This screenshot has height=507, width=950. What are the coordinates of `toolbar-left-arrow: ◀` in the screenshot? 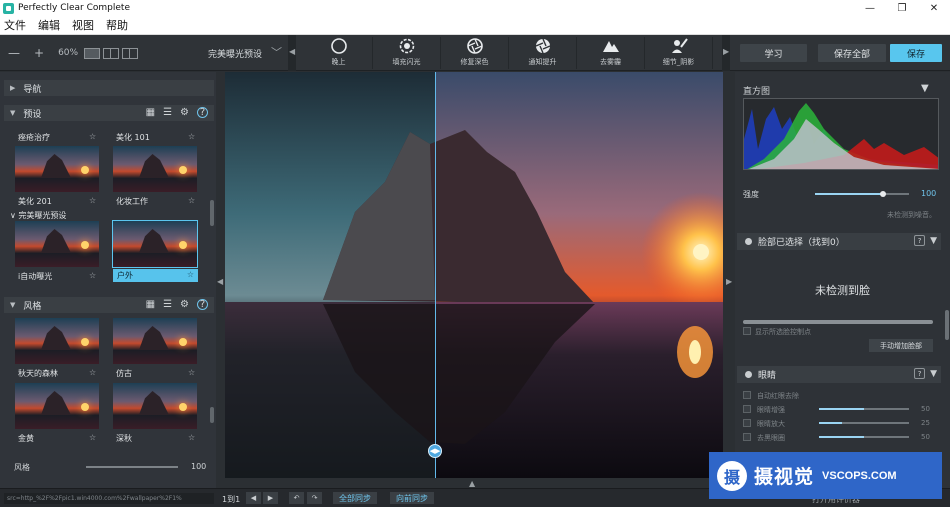 It's located at (292, 53).